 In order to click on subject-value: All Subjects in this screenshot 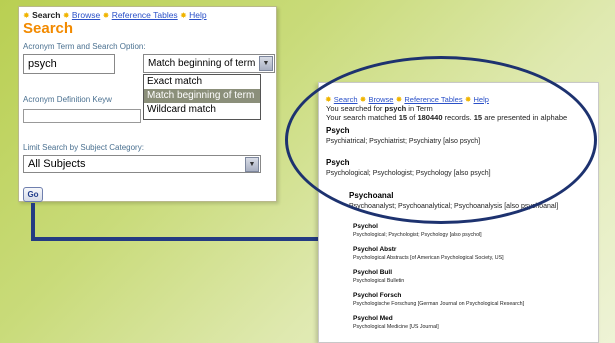, I will do `click(57, 164)`.